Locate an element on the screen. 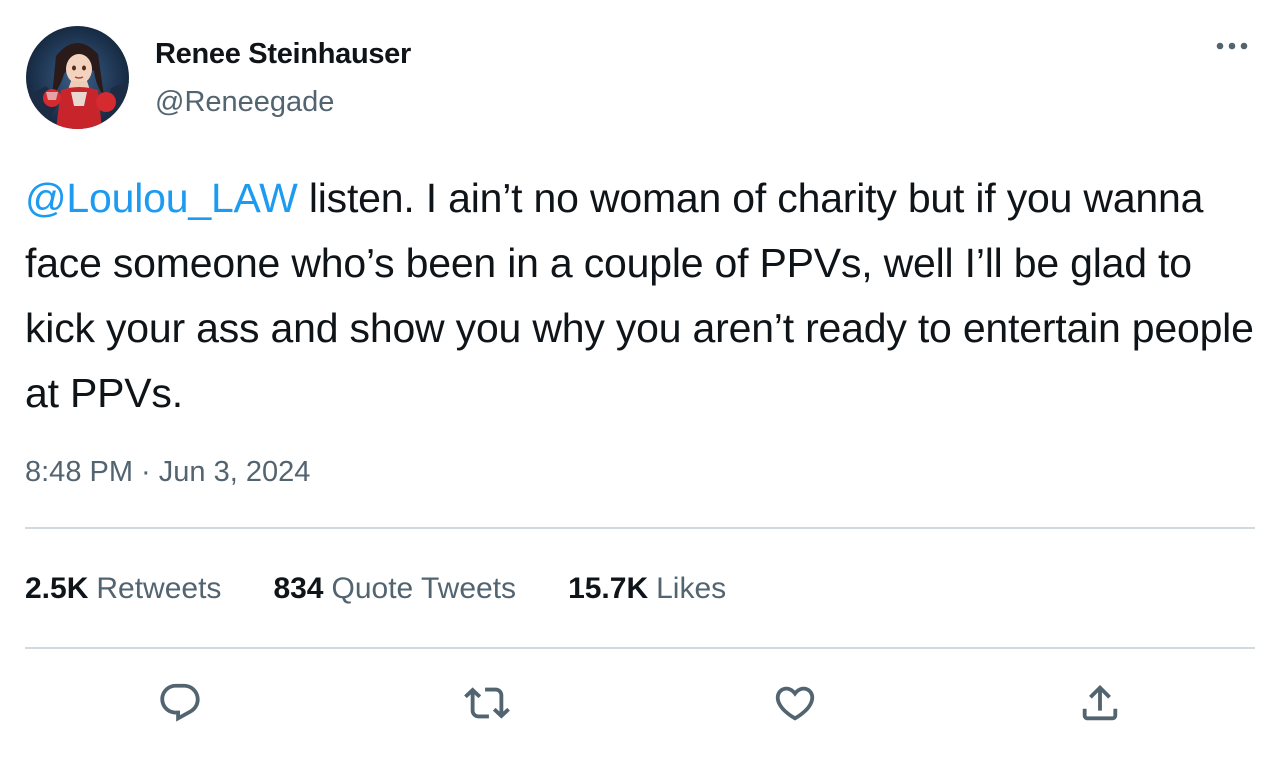 Image resolution: width=1280 pixels, height=777 pixels. share-icon is located at coordinates (1100, 702).